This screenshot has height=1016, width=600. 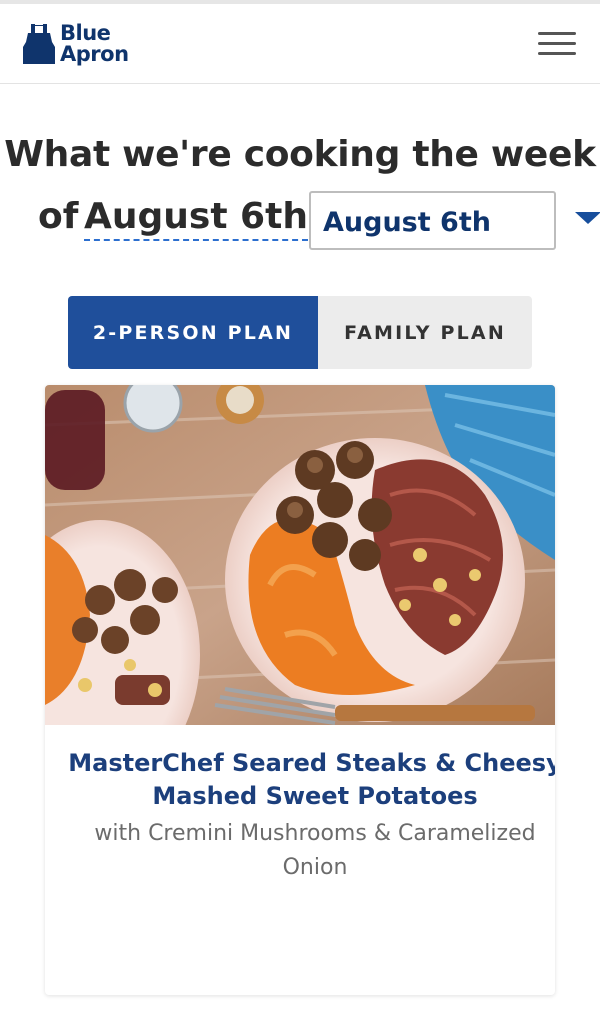 What do you see at coordinates (557, 44) in the screenshot?
I see `hamburger-menu-icon` at bounding box center [557, 44].